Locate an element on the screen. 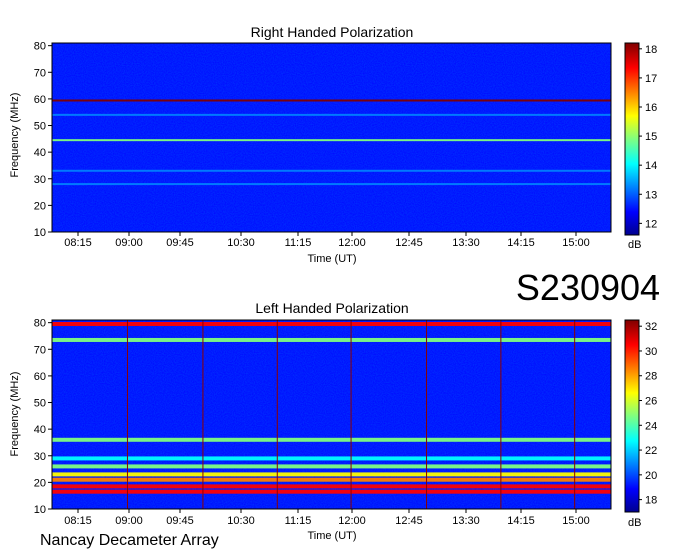  right-polarization-title: Right Handed Polarization is located at coordinates (332, 32).